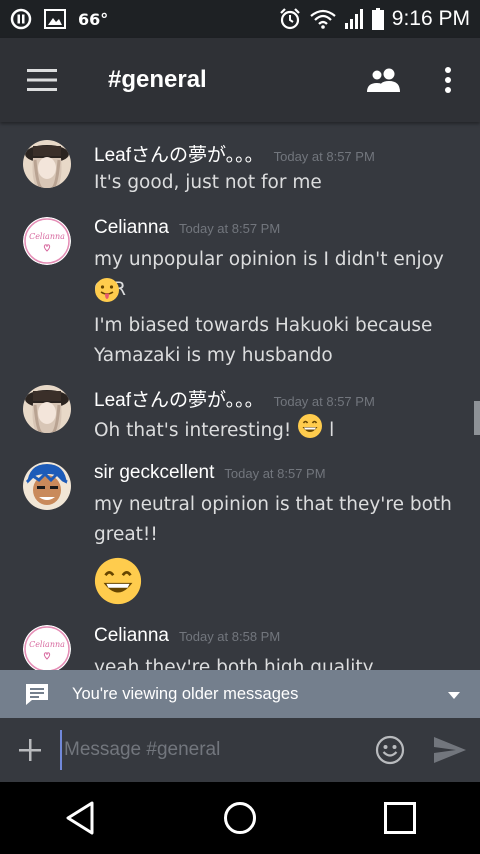 The image size is (480, 854). What do you see at coordinates (55, 19) in the screenshot?
I see `image-icon` at bounding box center [55, 19].